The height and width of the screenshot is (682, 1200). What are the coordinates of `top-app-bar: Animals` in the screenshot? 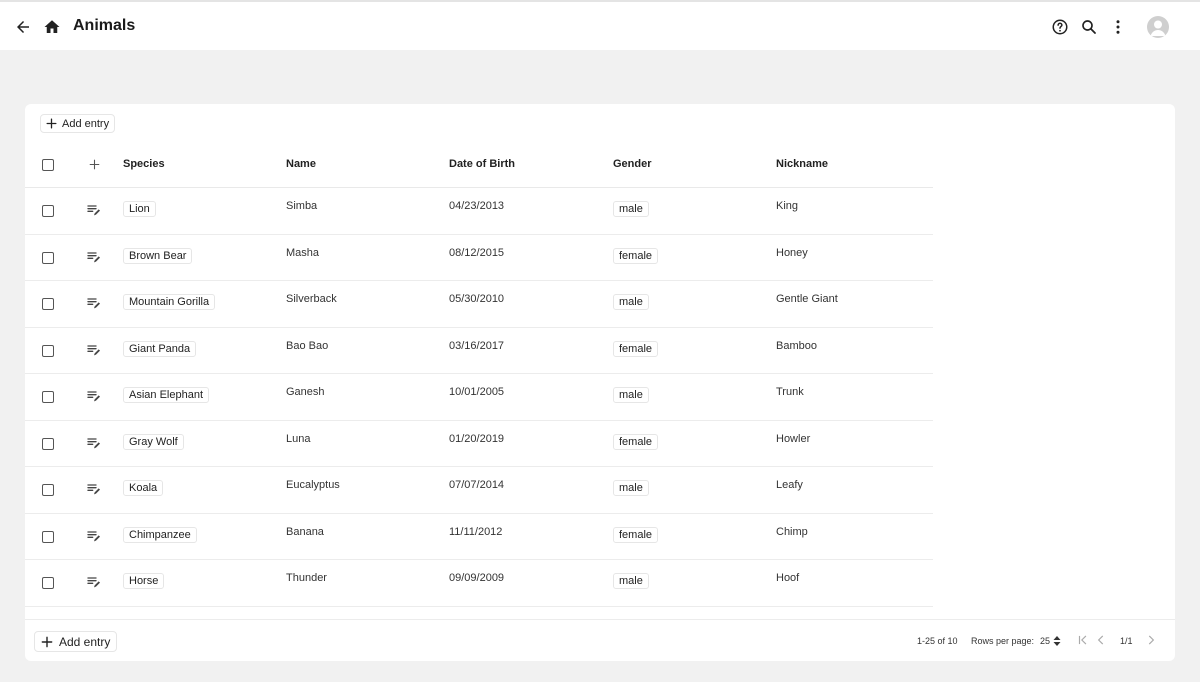 It's located at (600, 25).